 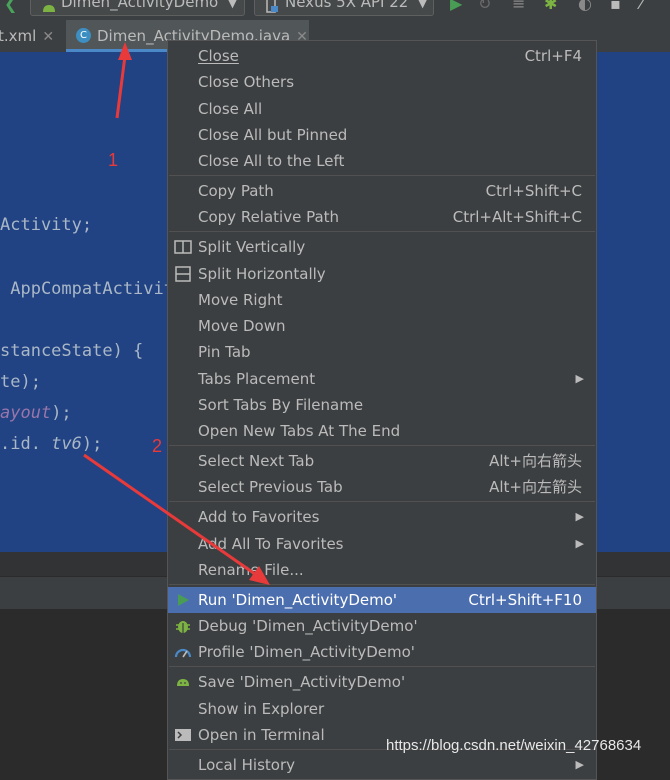 I want to click on watermark-text: https://blog.csdn.net/weixin_42768634, so click(x=514, y=745).